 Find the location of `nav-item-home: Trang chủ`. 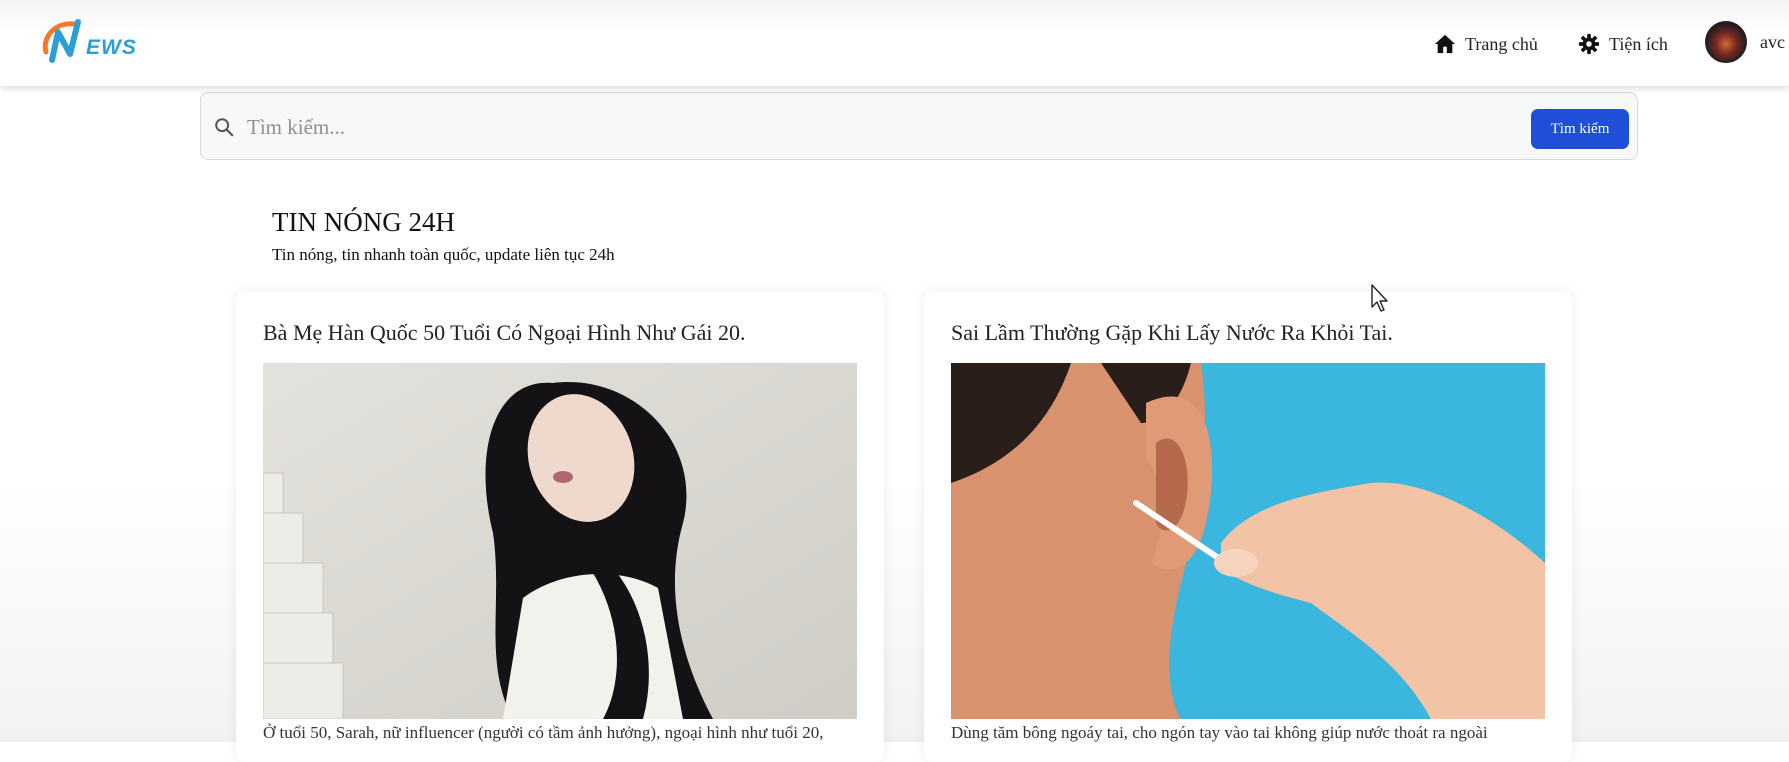

nav-item-home: Trang chủ is located at coordinates (1486, 44).